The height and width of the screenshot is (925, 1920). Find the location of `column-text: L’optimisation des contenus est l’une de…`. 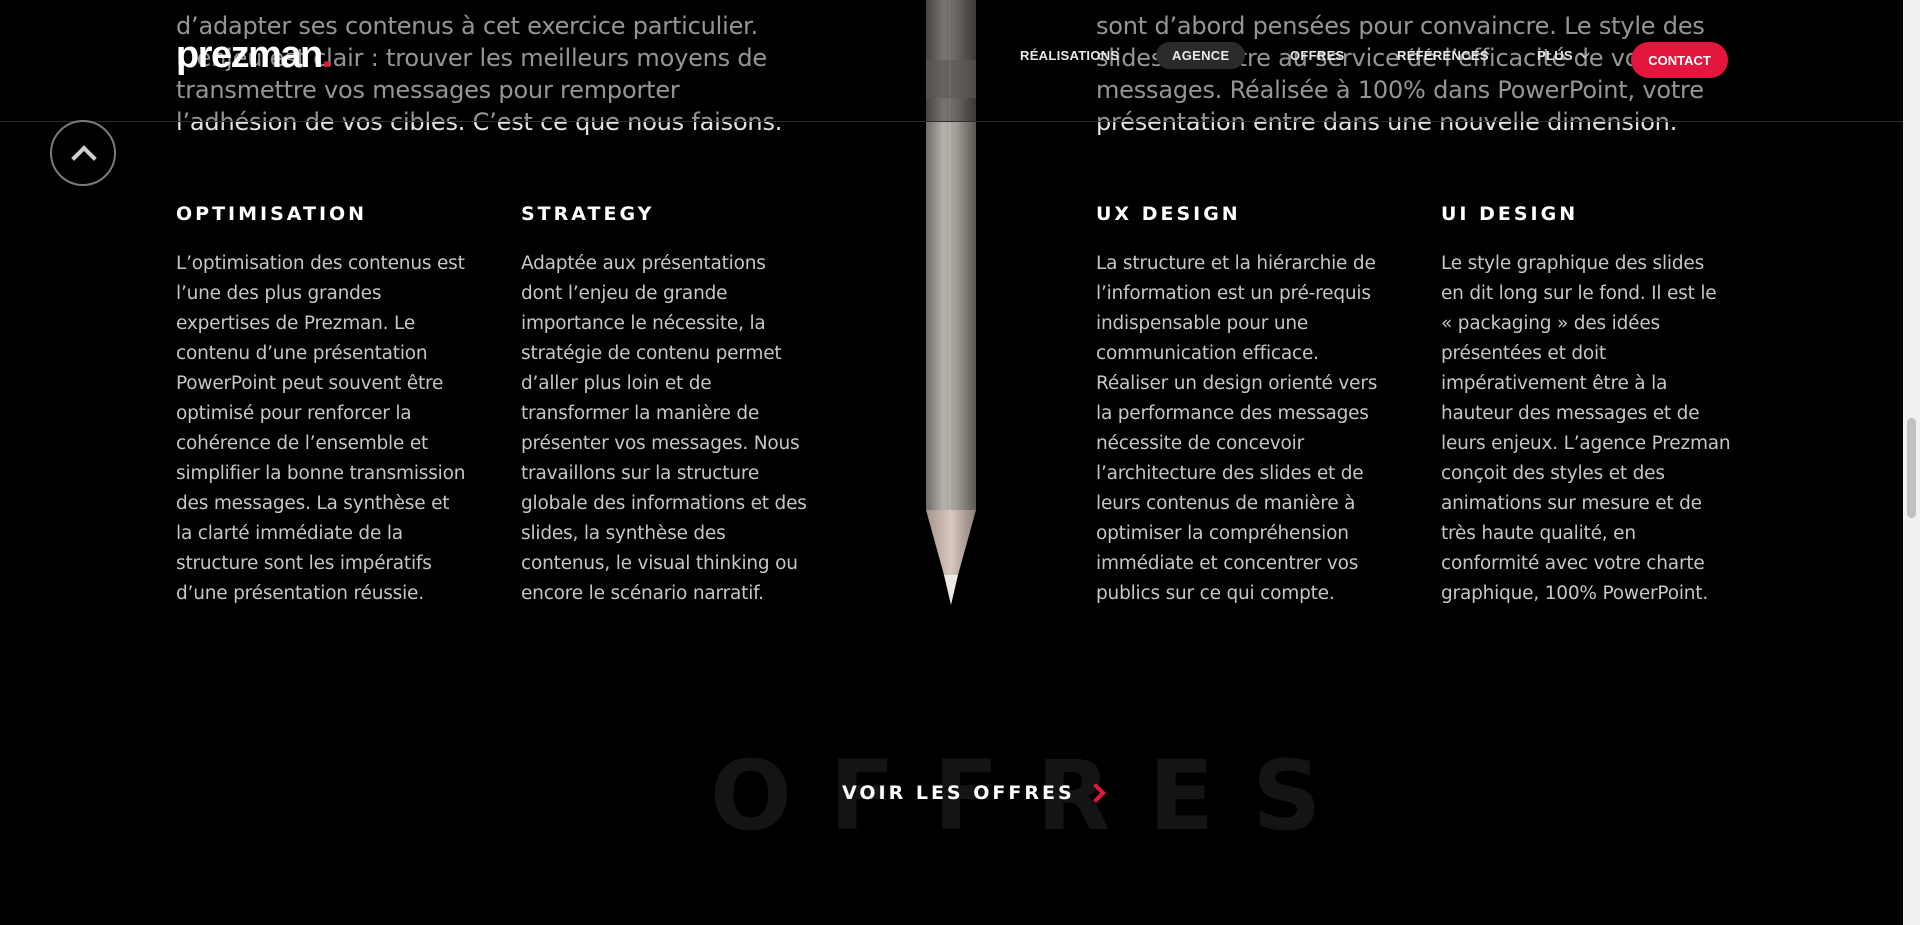

column-text: L’optimisation des contenus est l’une de… is located at coordinates (321, 428).